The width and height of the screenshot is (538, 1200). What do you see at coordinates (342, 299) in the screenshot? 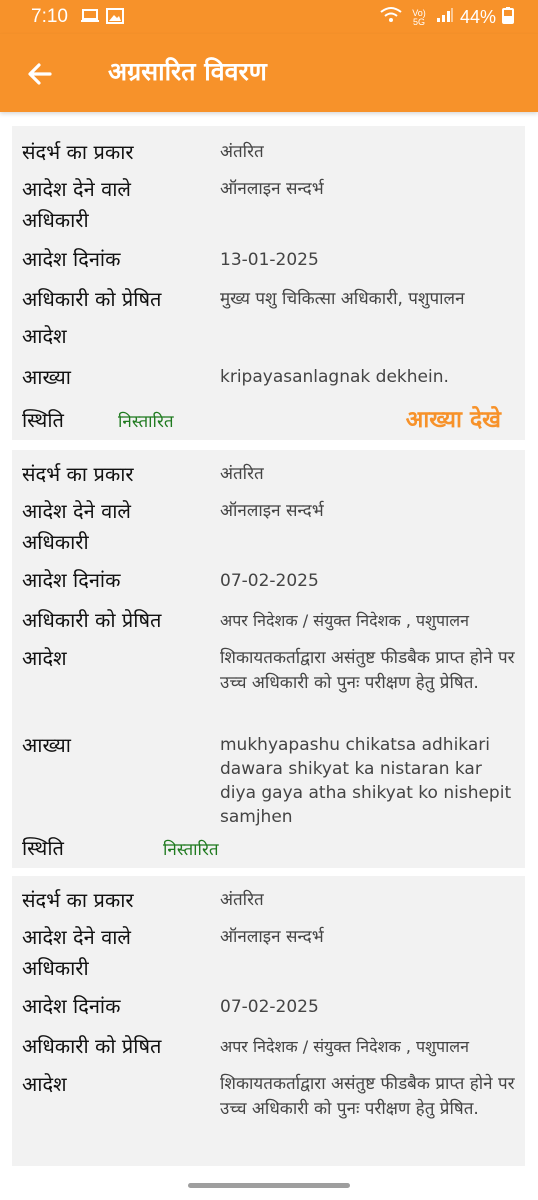
I see `sent-to-value: मुख्य पशु चिकित्सा अधिकारी, पशुपालन` at bounding box center [342, 299].